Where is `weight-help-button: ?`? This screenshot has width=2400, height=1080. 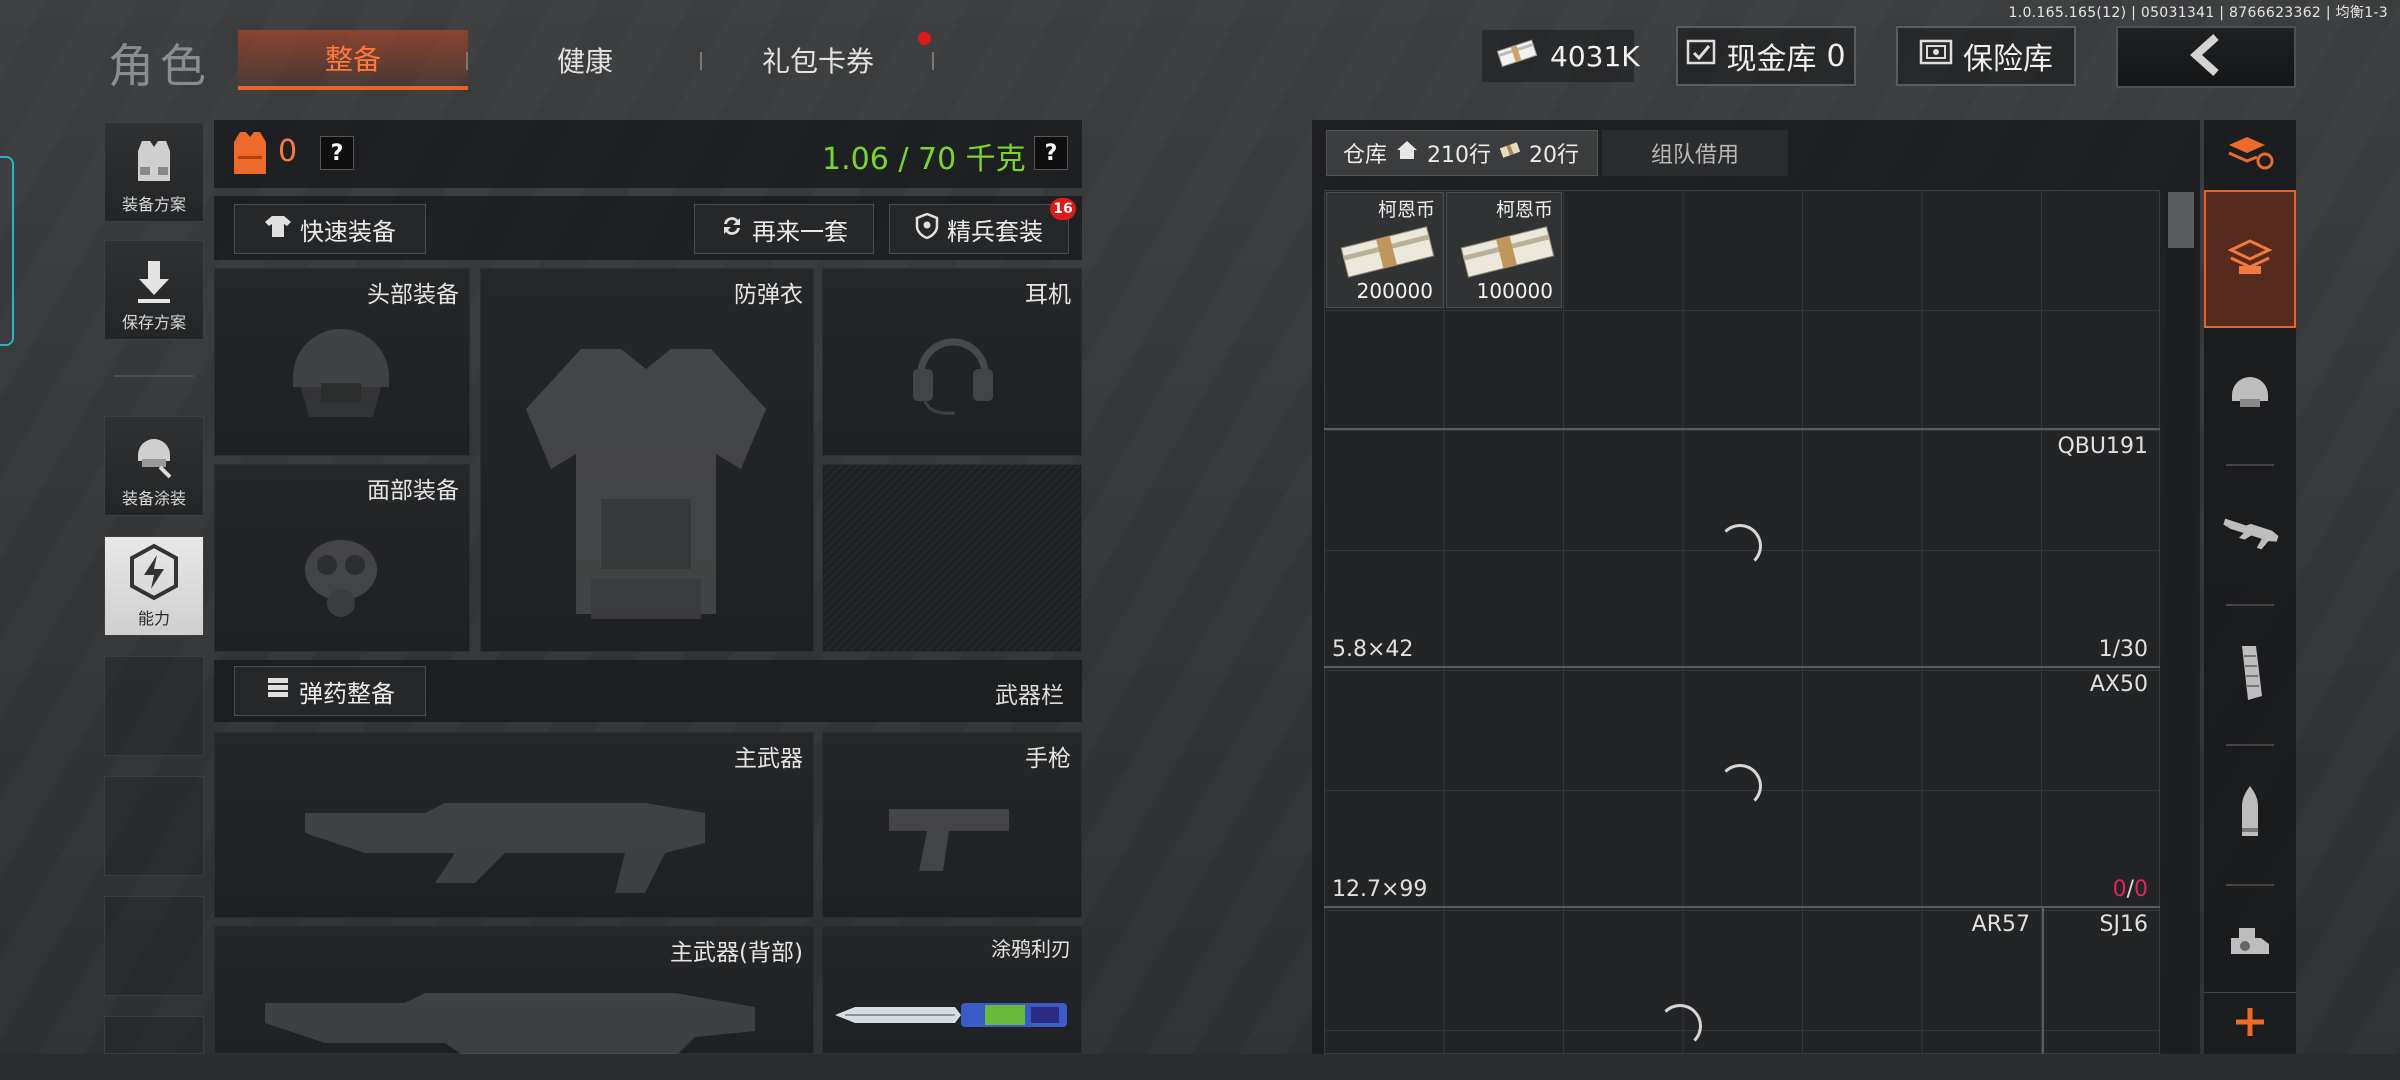
weight-help-button: ? is located at coordinates (1051, 153).